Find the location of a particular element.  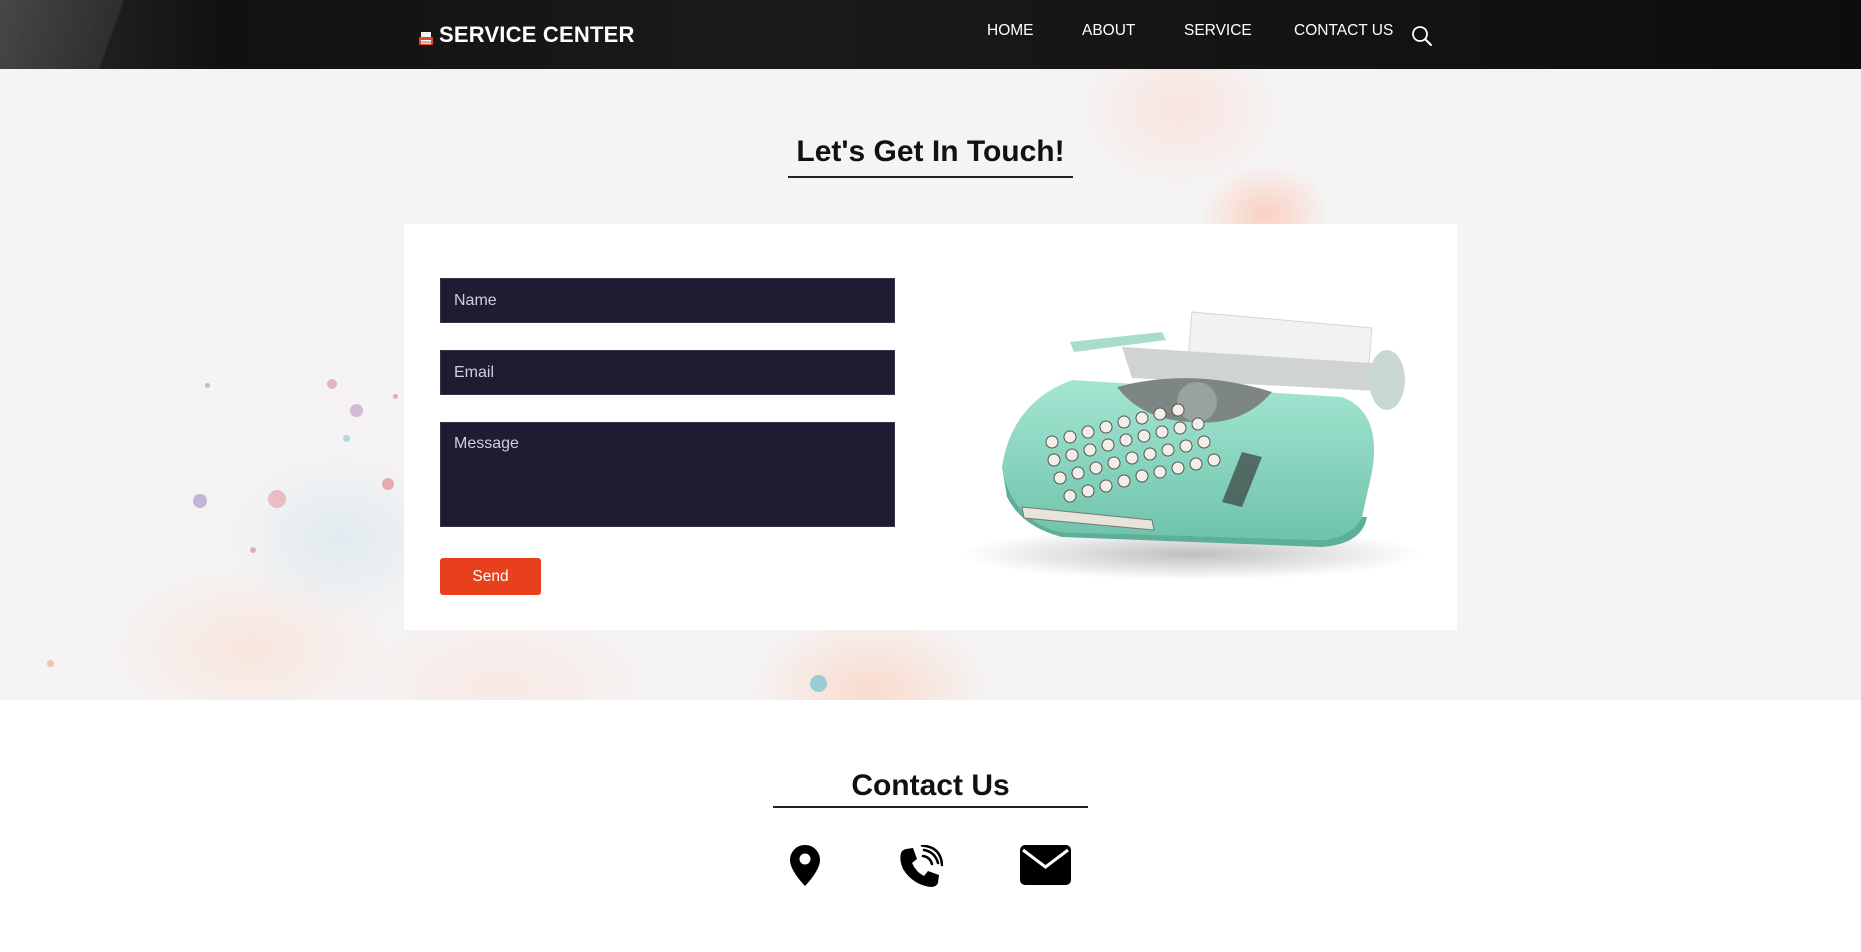

search-icon is located at coordinates (1422, 36).